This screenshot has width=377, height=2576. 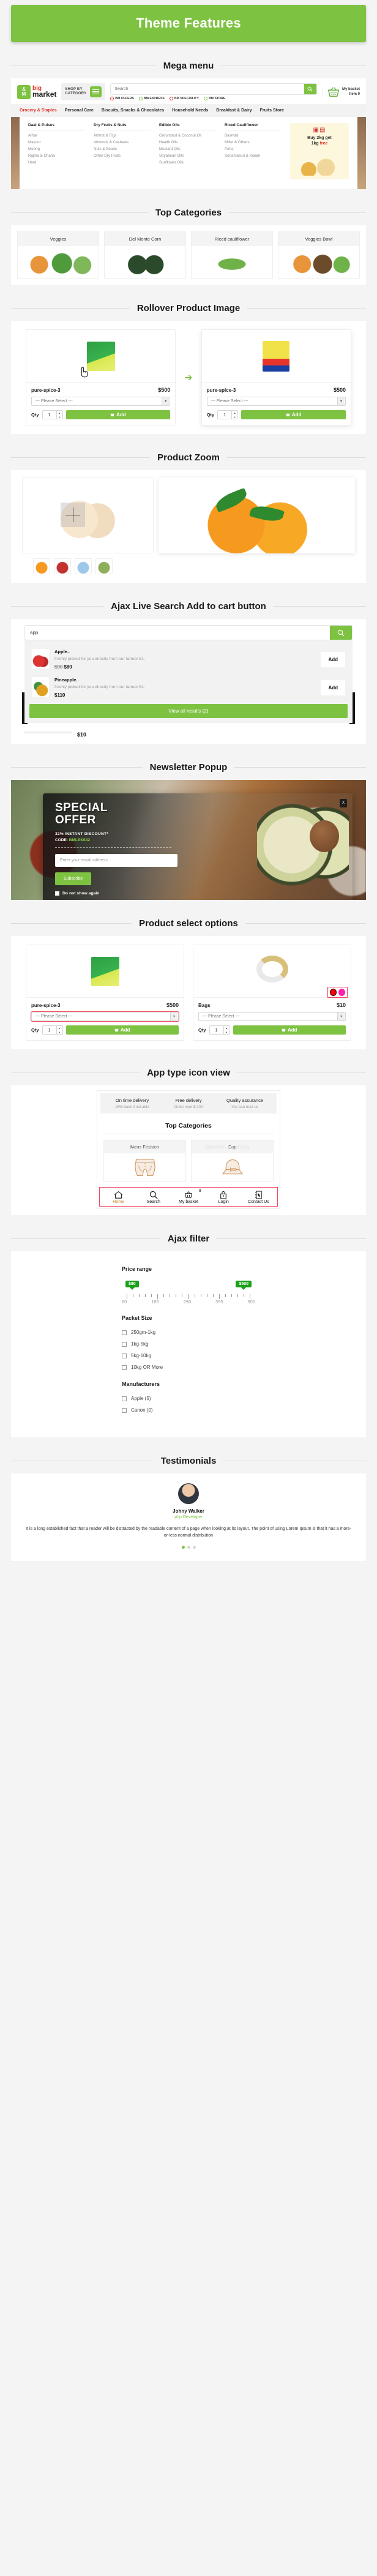 I want to click on menu-link: Soyabean Oils, so click(x=188, y=156).